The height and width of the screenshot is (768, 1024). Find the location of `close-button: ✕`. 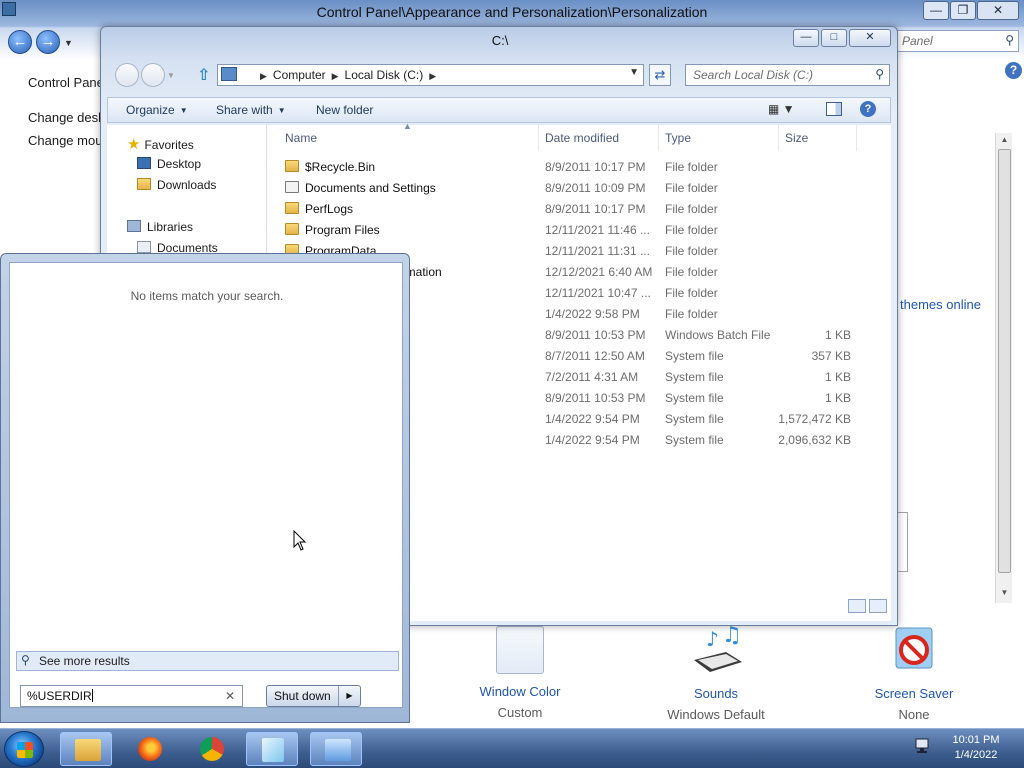

close-button: ✕ is located at coordinates (998, 10).